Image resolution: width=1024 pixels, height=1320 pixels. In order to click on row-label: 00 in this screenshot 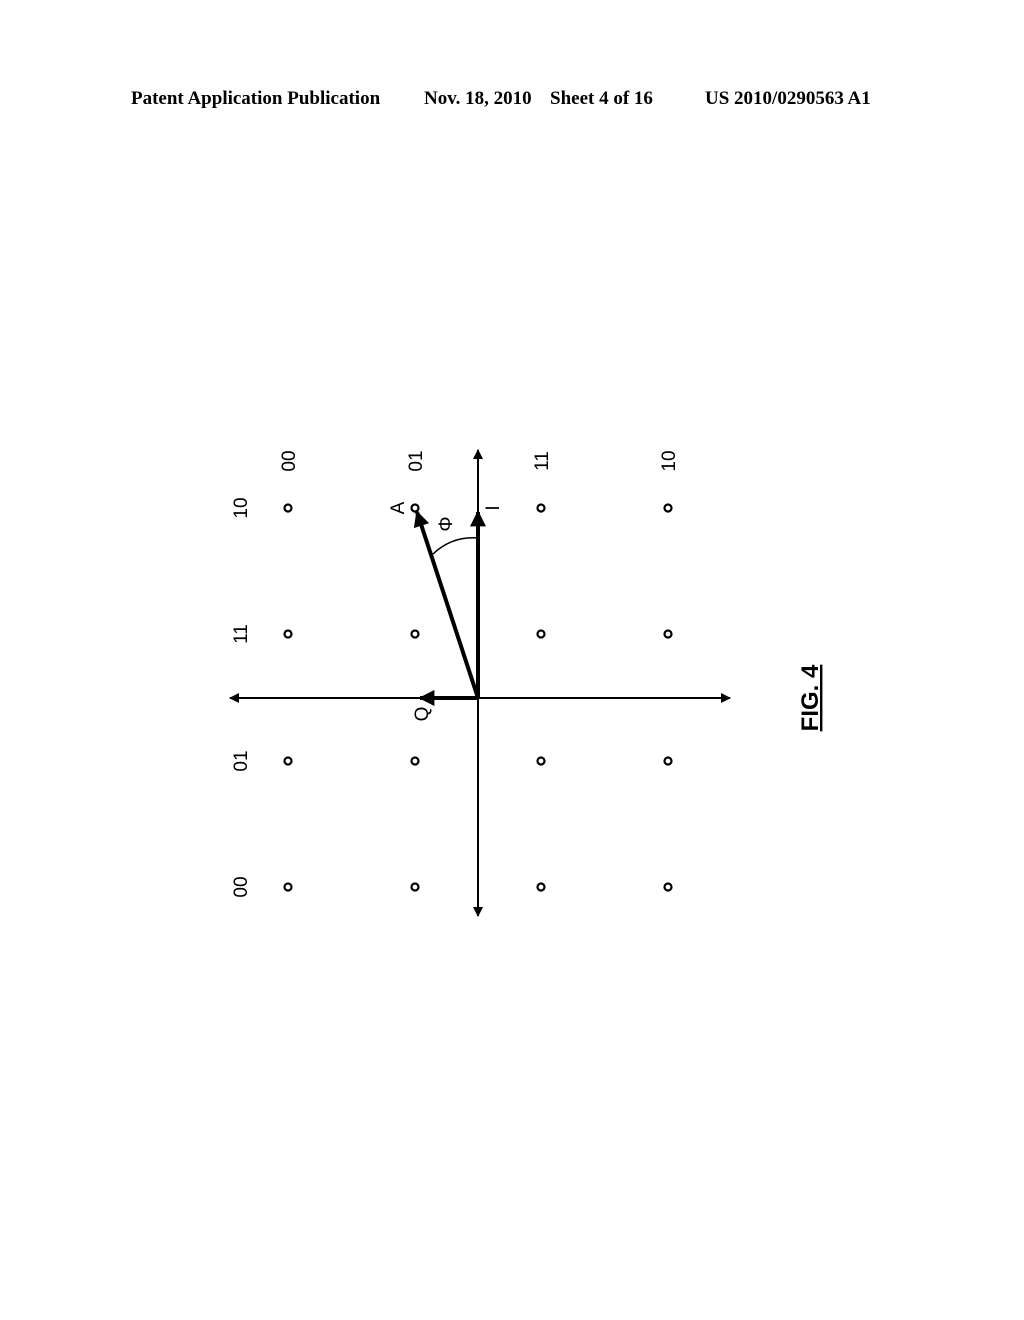, I will do `click(241, 886)`.